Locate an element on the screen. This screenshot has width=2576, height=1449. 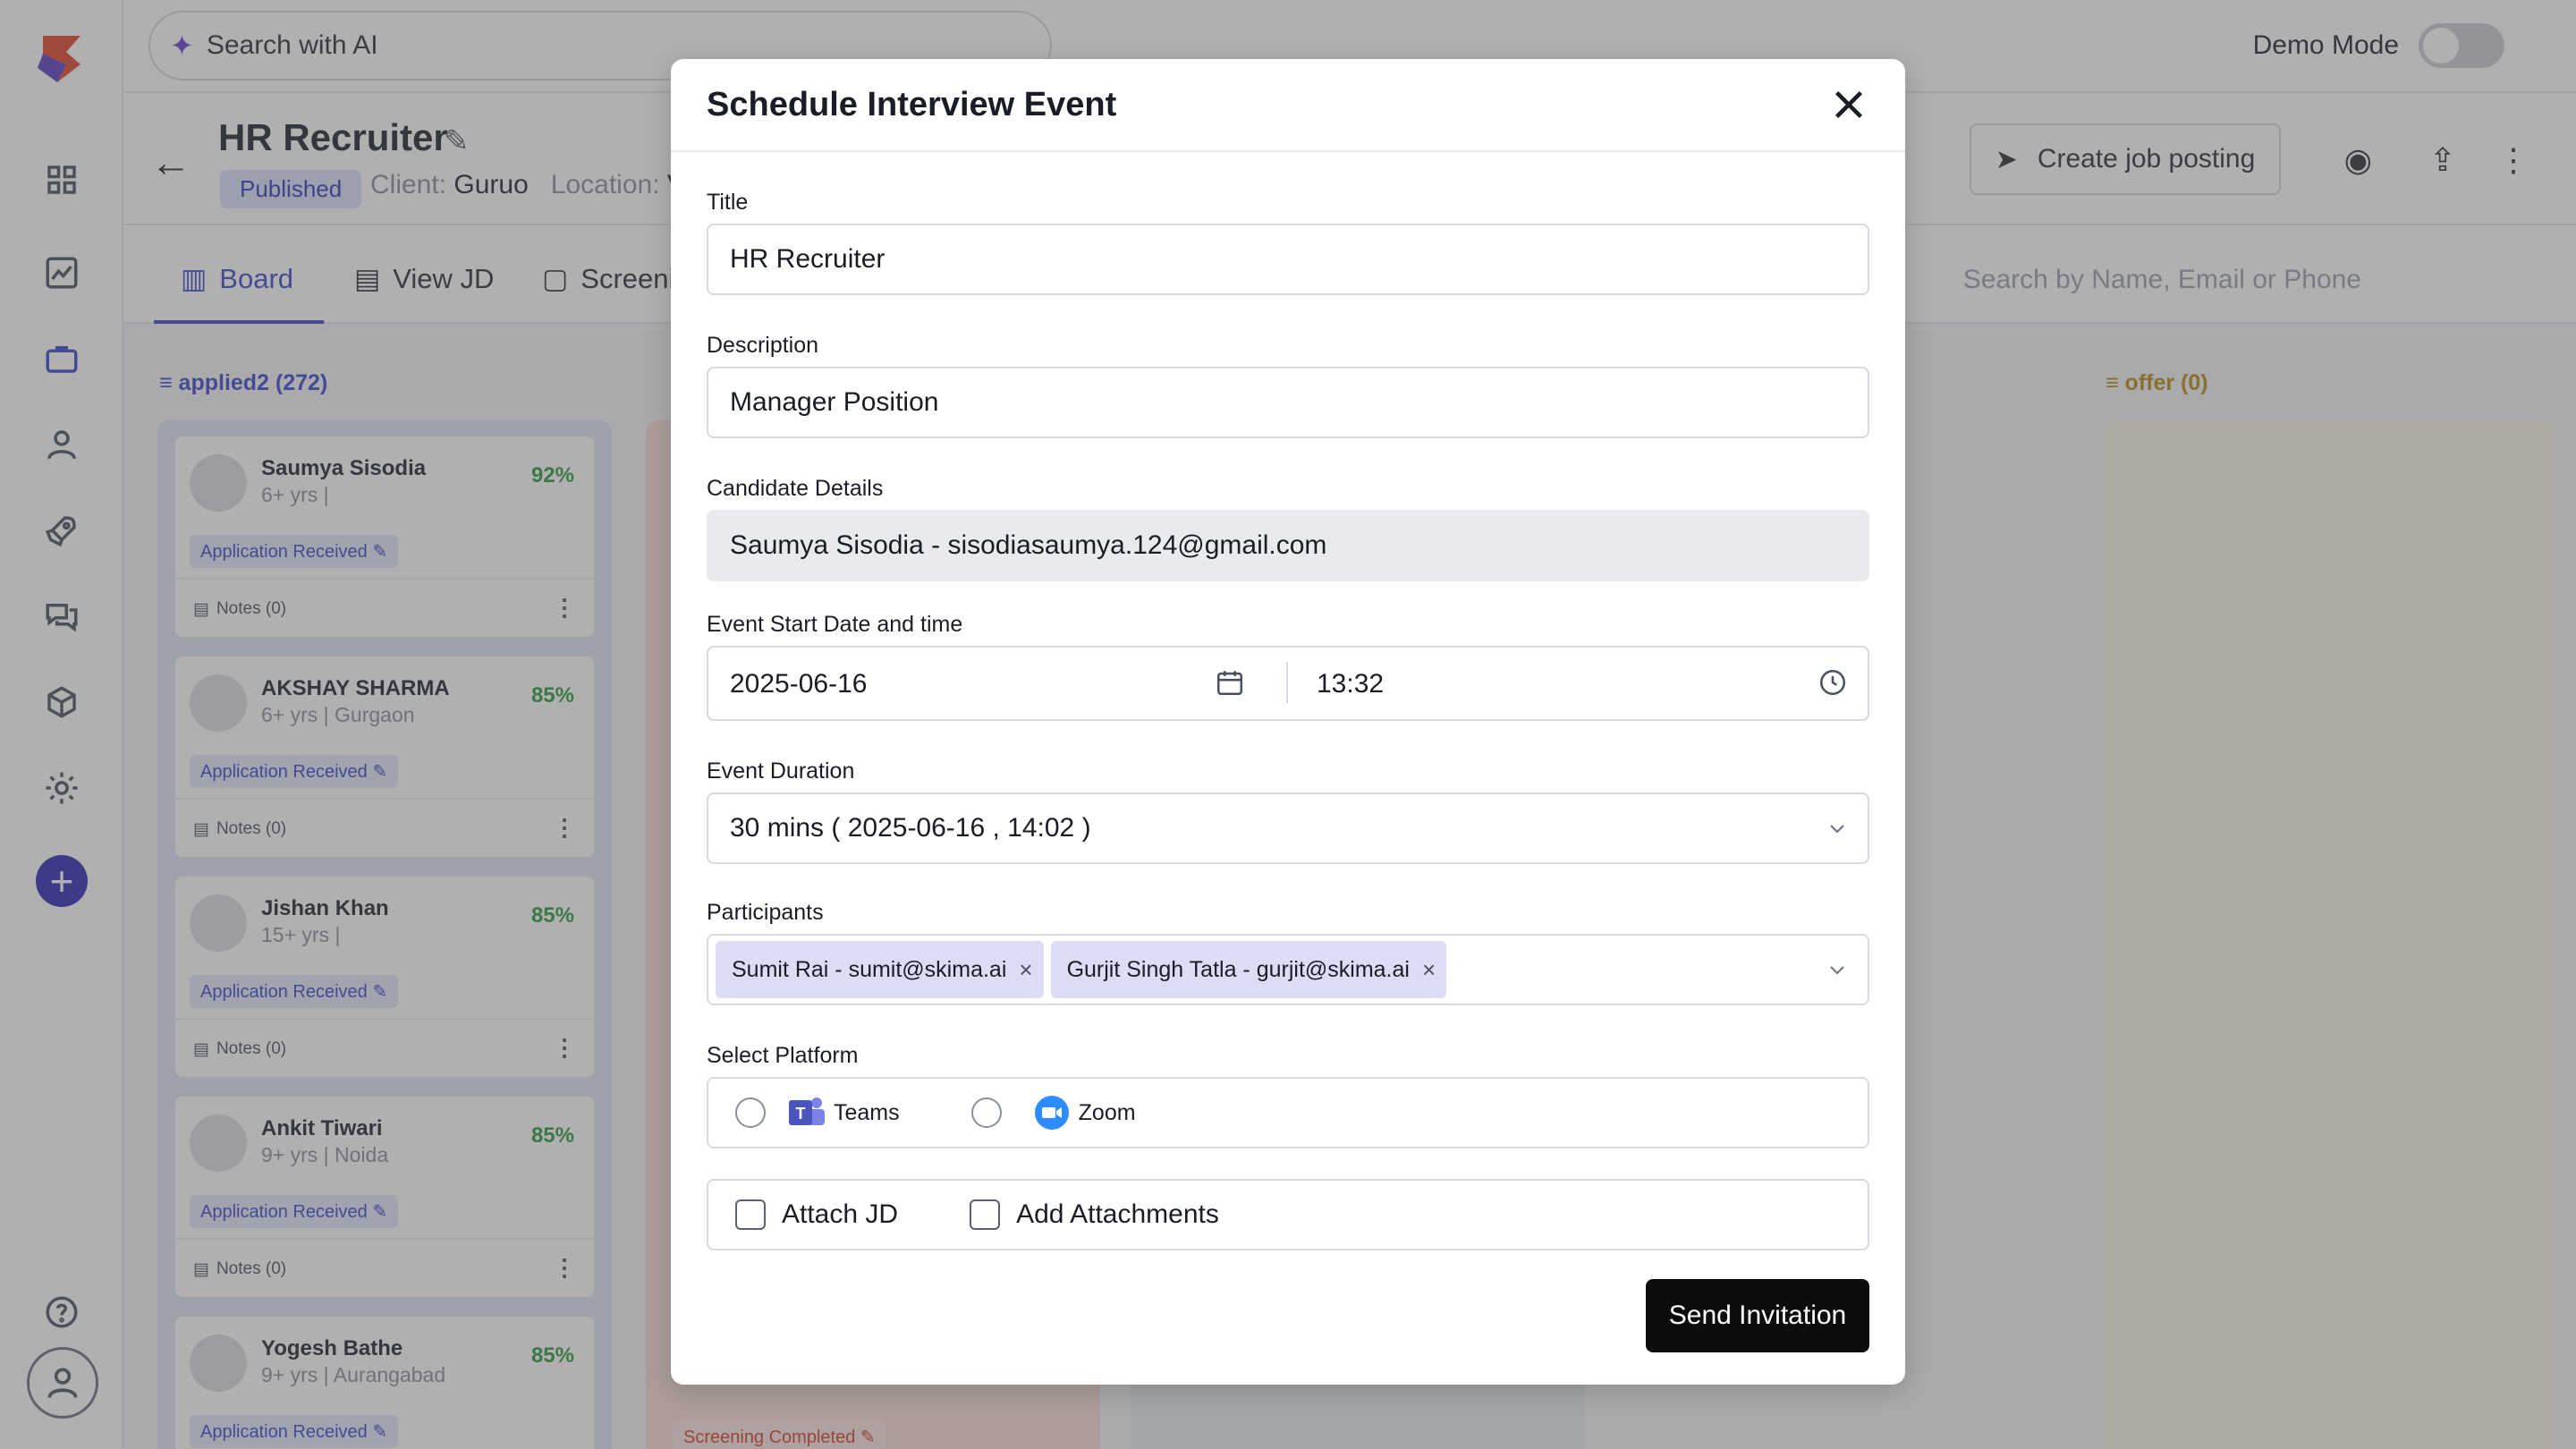
zoom-label: Zoom is located at coordinates (1107, 1112).